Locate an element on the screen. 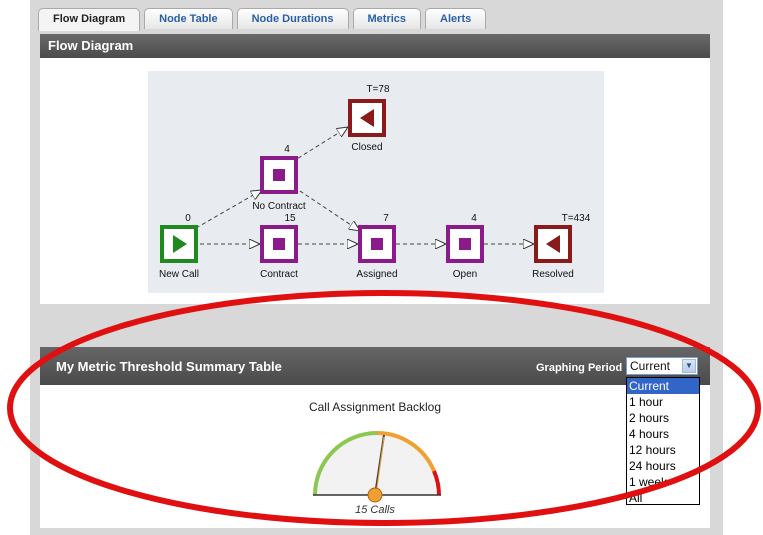 The width and height of the screenshot is (763, 535). tab-node-durations: Node Durations is located at coordinates (292, 18).